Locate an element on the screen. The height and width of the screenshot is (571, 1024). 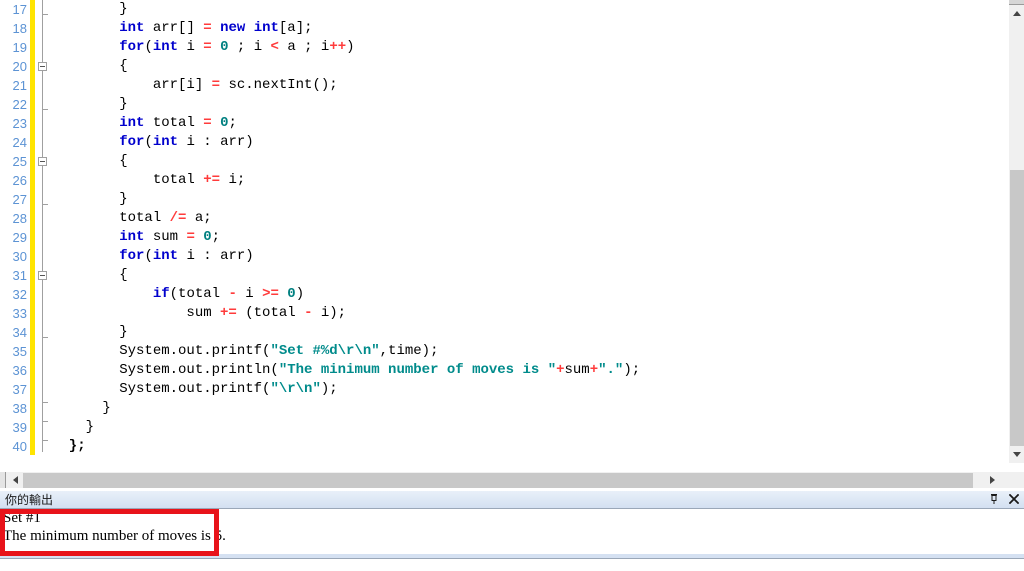
line-number: 23 is located at coordinates (19, 123).